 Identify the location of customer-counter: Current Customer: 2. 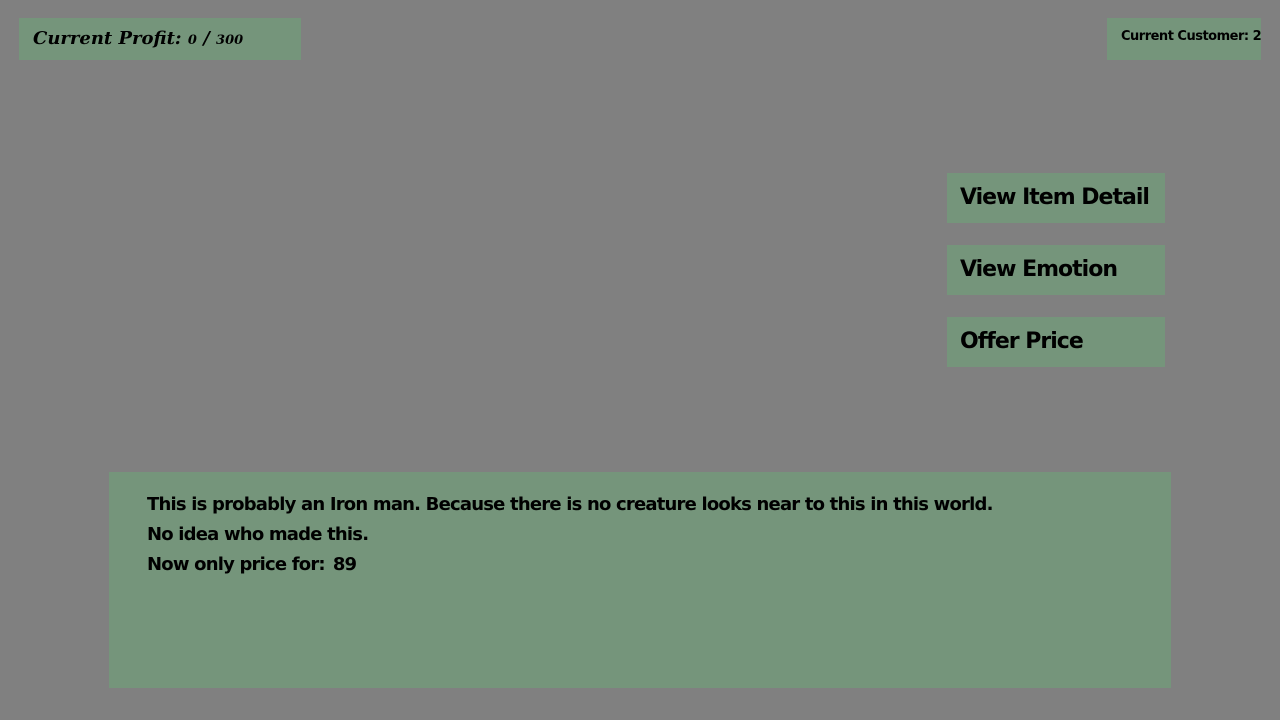
(1184, 39).